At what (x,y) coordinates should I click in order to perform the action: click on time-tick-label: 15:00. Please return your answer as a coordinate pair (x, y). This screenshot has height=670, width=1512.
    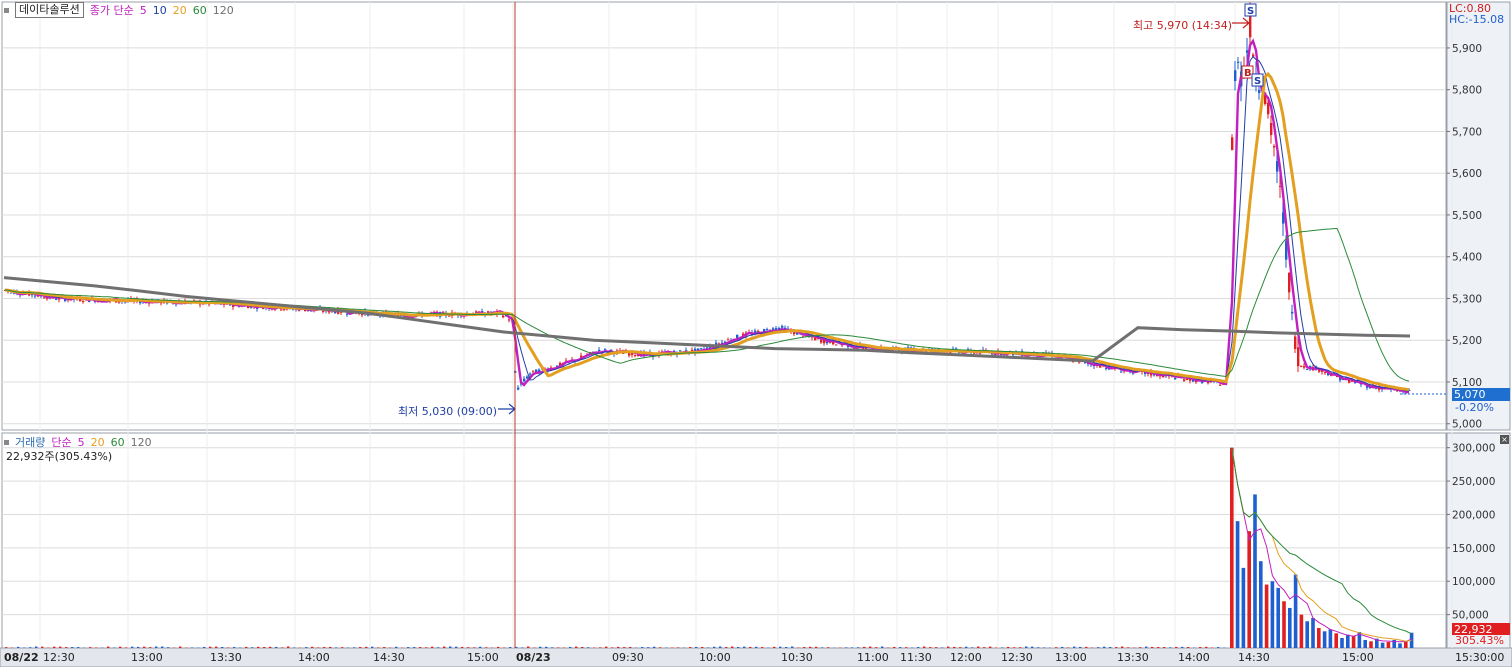
    Looking at the image, I should click on (483, 657).